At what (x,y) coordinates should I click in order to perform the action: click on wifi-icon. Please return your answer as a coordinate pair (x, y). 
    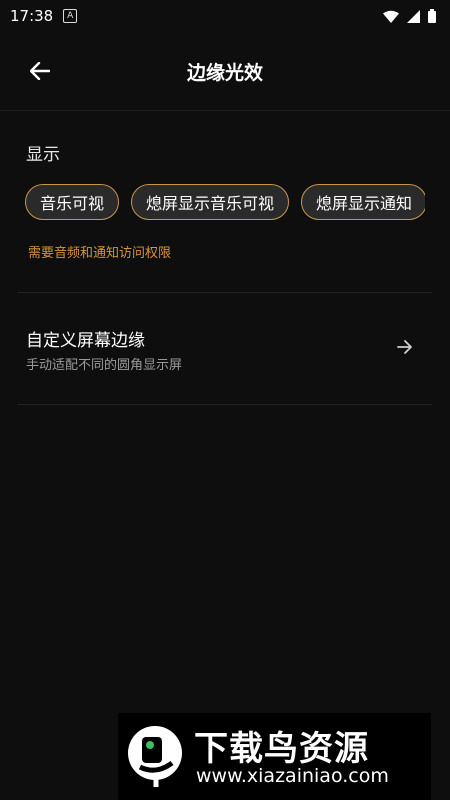
    Looking at the image, I should click on (391, 16).